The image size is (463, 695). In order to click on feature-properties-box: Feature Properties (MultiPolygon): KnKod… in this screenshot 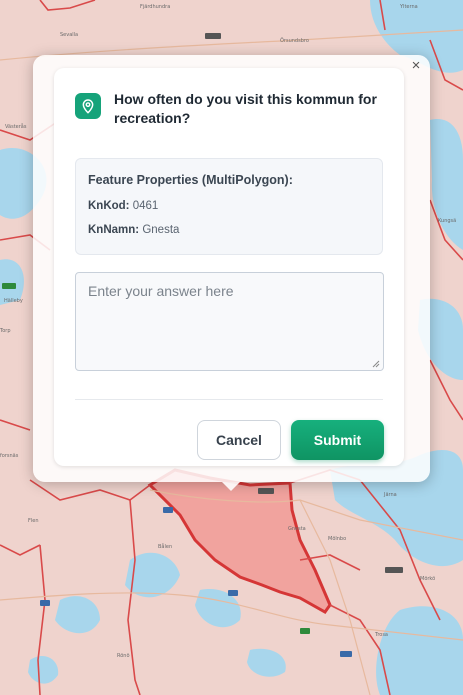, I will do `click(229, 206)`.